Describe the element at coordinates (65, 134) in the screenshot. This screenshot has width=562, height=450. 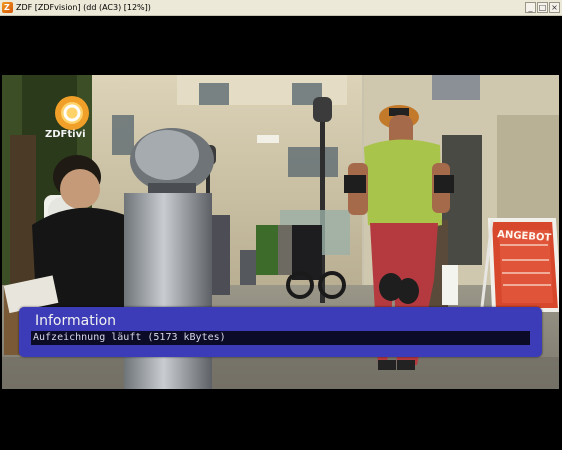
I see `channel-logo-text: ZDFtivi` at that location.